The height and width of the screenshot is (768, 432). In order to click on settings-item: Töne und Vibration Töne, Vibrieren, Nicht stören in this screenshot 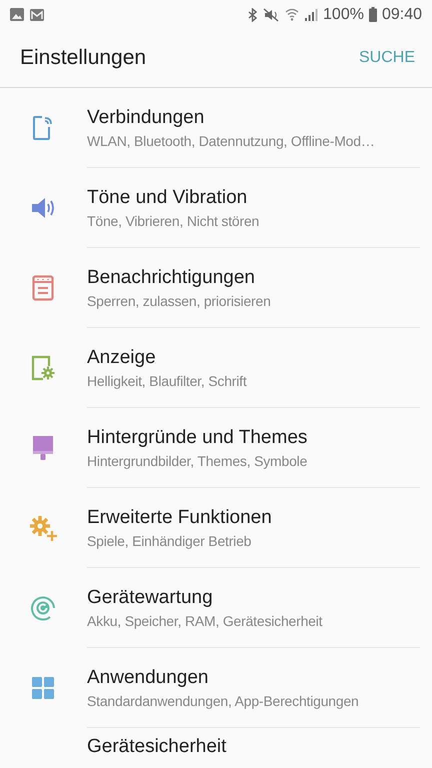, I will do `click(216, 208)`.